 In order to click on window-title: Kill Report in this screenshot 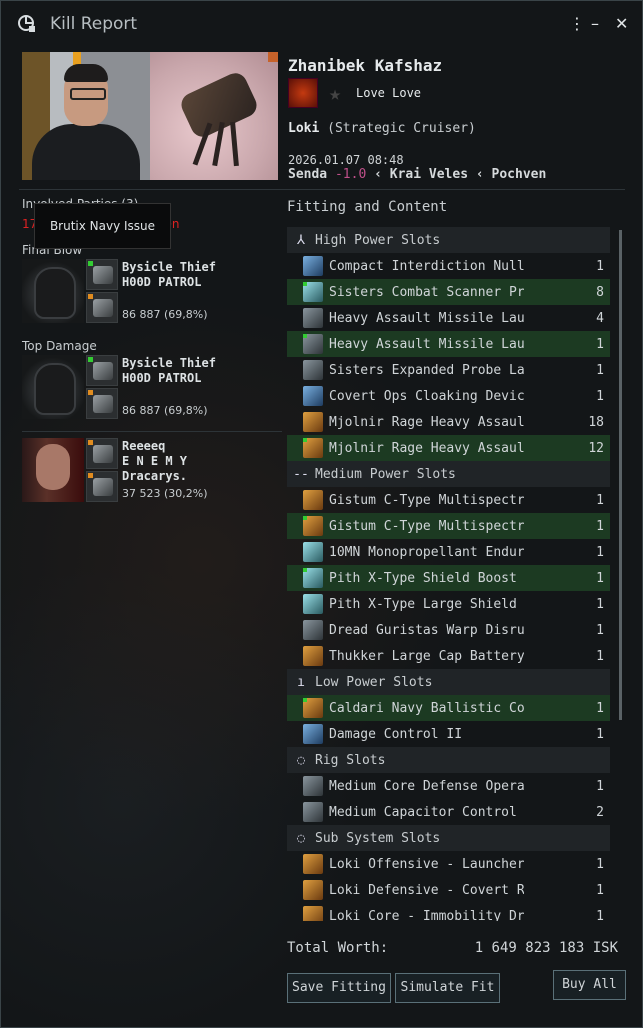, I will do `click(94, 24)`.